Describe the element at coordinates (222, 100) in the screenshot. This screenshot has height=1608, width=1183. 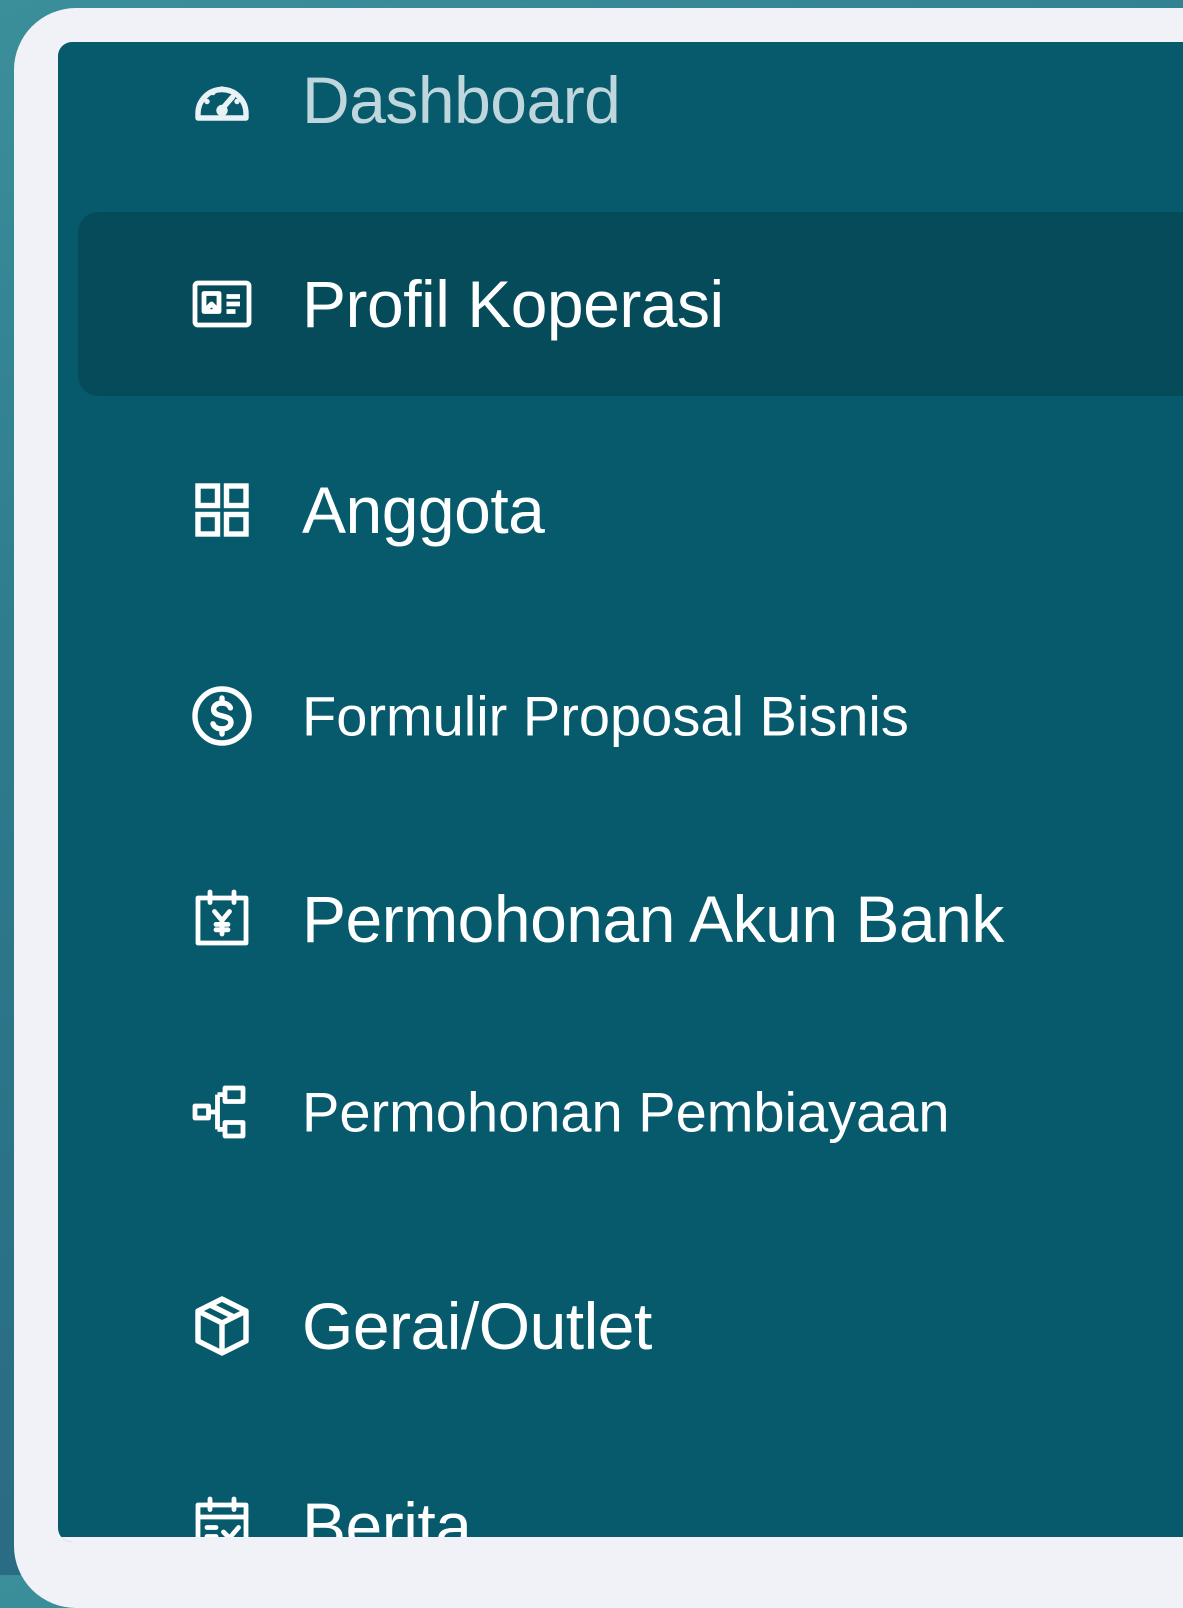
I see `speedometer-icon` at that location.